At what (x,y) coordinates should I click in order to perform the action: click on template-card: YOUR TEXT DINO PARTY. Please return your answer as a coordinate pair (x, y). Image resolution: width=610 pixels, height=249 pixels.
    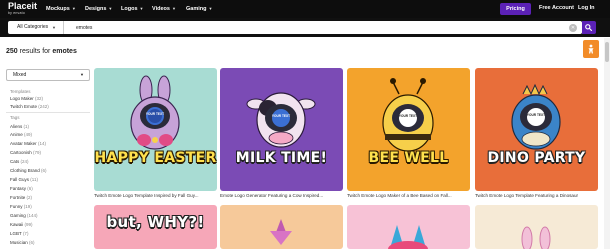
    Looking at the image, I should click on (536, 129).